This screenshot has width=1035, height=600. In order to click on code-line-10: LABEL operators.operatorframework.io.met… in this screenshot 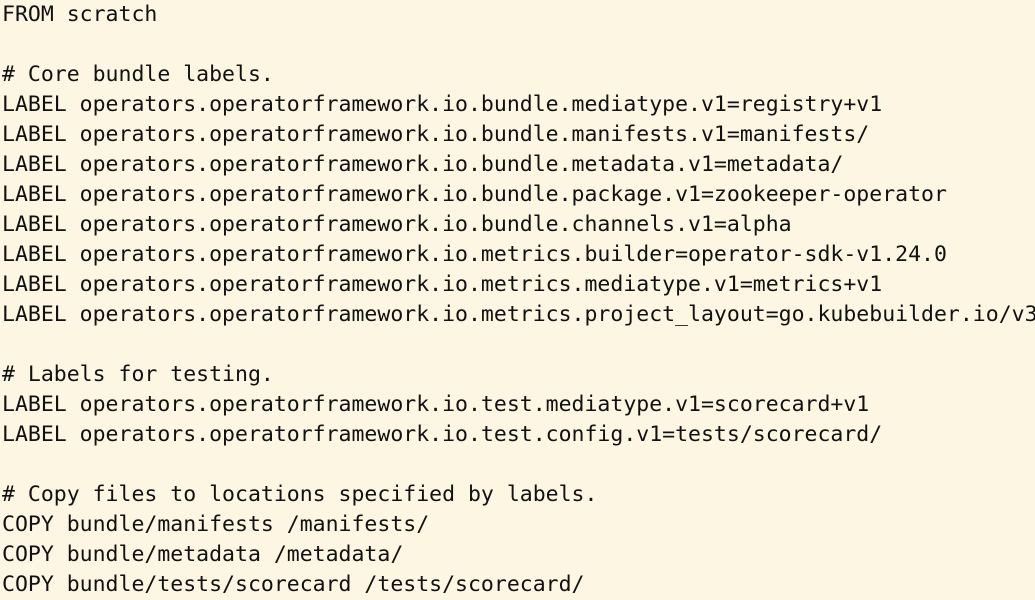, I will do `click(442, 284)`.